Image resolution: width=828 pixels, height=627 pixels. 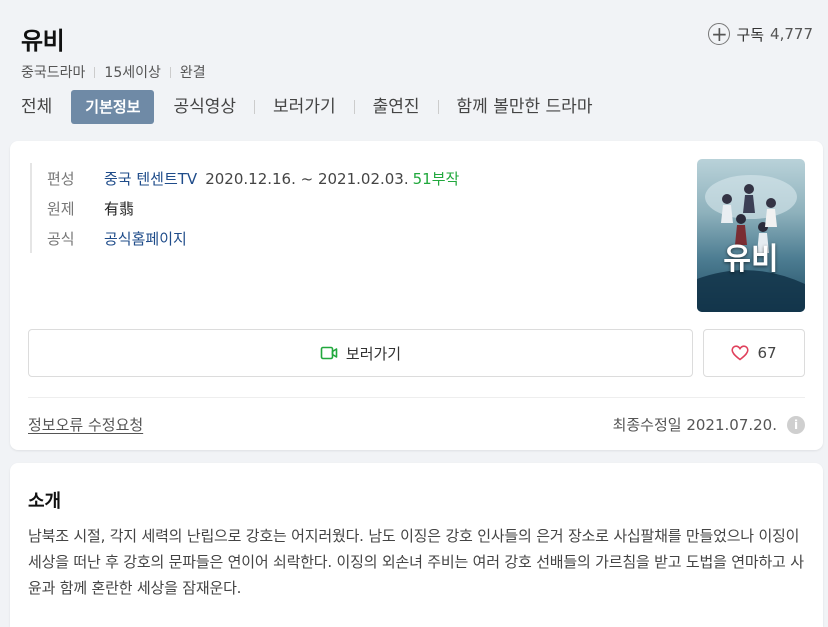 What do you see at coordinates (416, 397) in the screenshot?
I see `card-divider` at bounding box center [416, 397].